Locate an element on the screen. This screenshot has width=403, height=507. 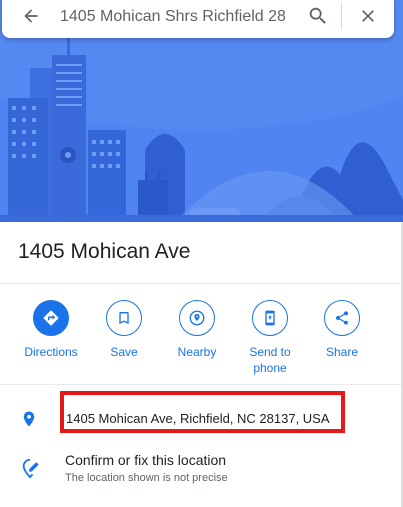
send-to-phone-label: Send to phone is located at coordinates (270, 360).